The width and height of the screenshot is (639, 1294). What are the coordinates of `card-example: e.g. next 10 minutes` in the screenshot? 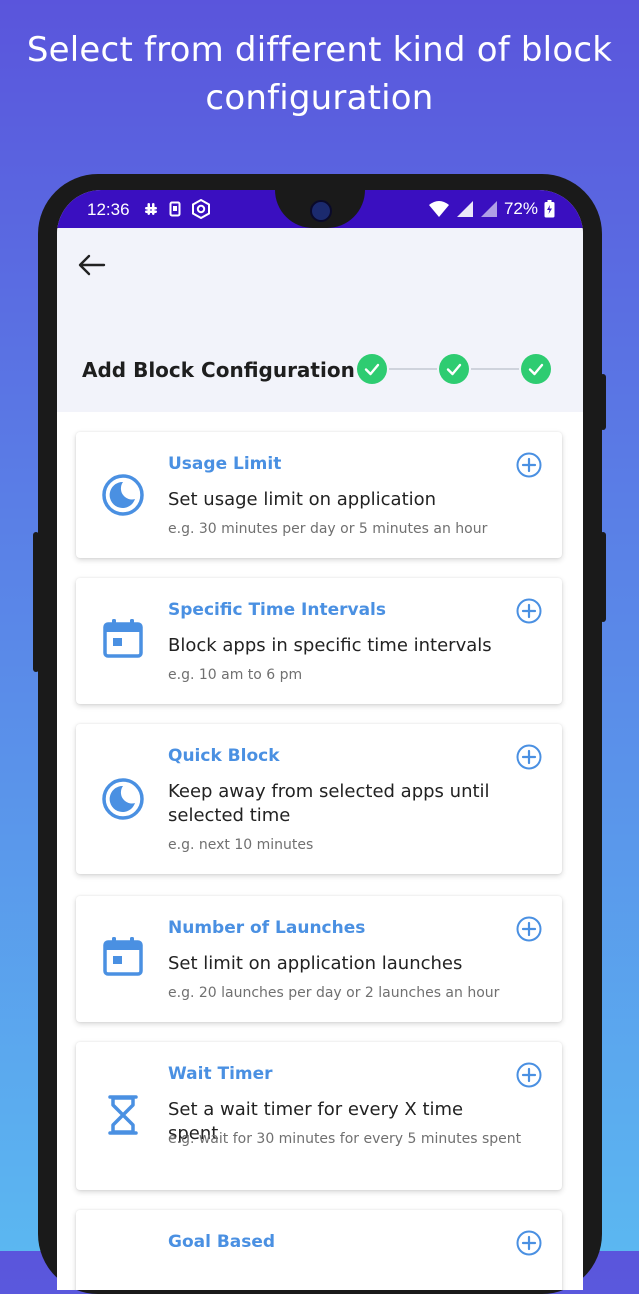 It's located at (241, 845).